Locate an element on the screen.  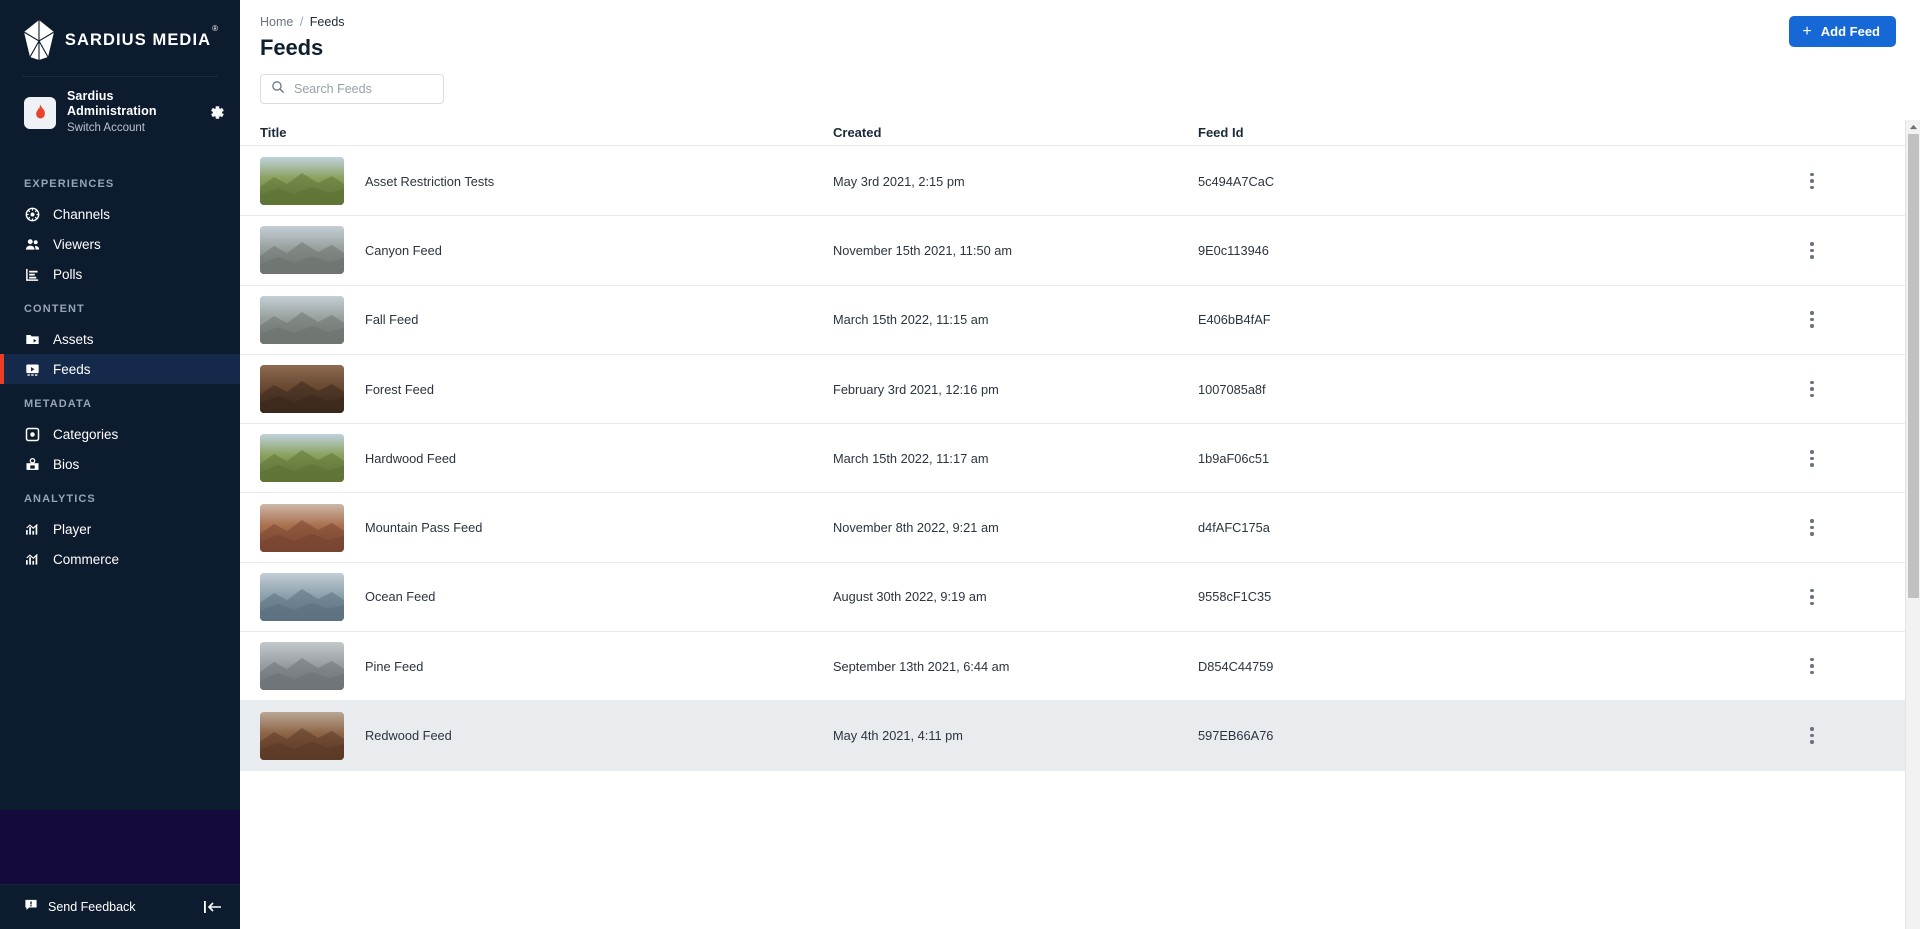
globe-icon is located at coordinates (32, 214).